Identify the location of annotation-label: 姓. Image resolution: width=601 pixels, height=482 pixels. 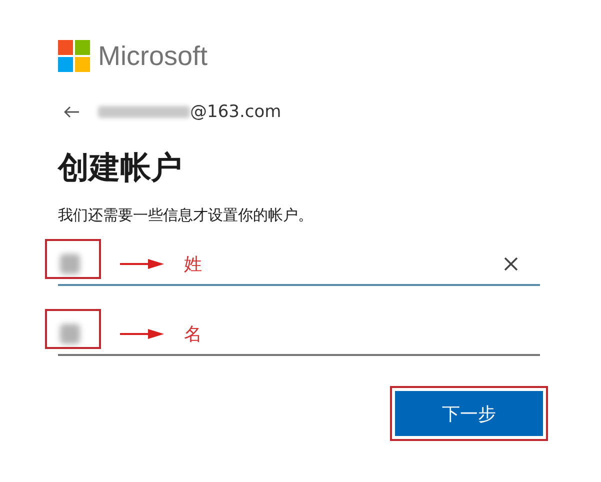
(193, 264).